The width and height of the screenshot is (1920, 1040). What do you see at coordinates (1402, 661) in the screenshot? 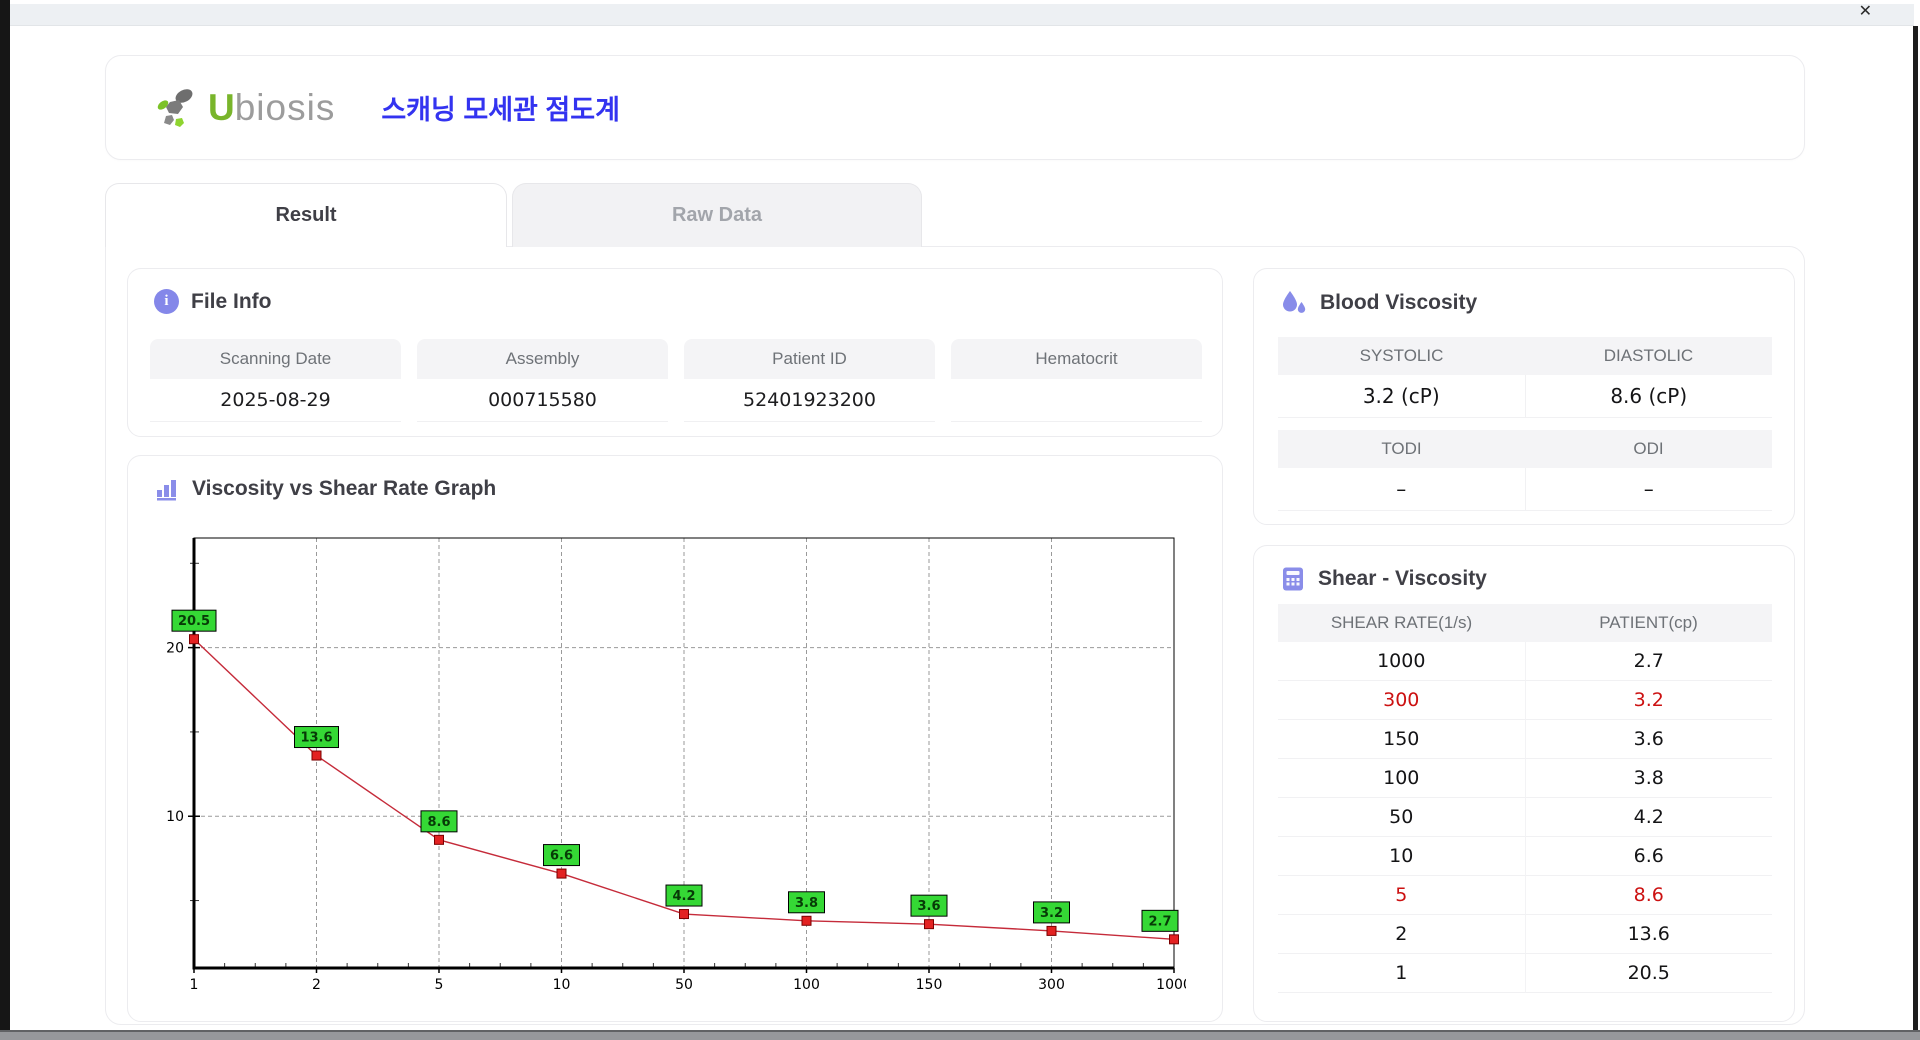
I see `shear-rate-cell: 1000` at bounding box center [1402, 661].